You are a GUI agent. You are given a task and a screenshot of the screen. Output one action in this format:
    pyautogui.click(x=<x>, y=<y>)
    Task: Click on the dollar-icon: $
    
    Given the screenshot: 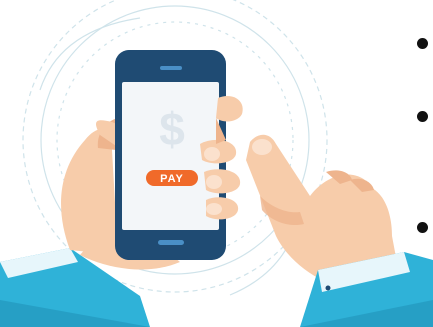 What is the action you would take?
    pyautogui.click(x=172, y=129)
    